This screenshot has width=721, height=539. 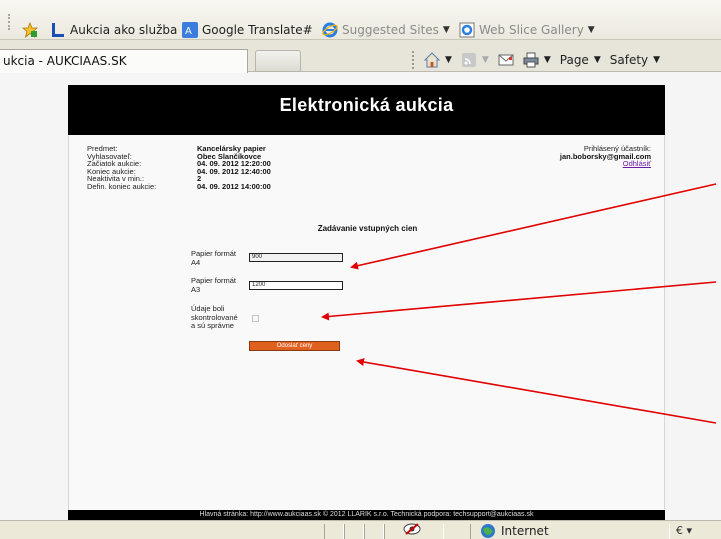 What do you see at coordinates (124, 30) in the screenshot?
I see `favorite-label: Aukcia ako služba` at bounding box center [124, 30].